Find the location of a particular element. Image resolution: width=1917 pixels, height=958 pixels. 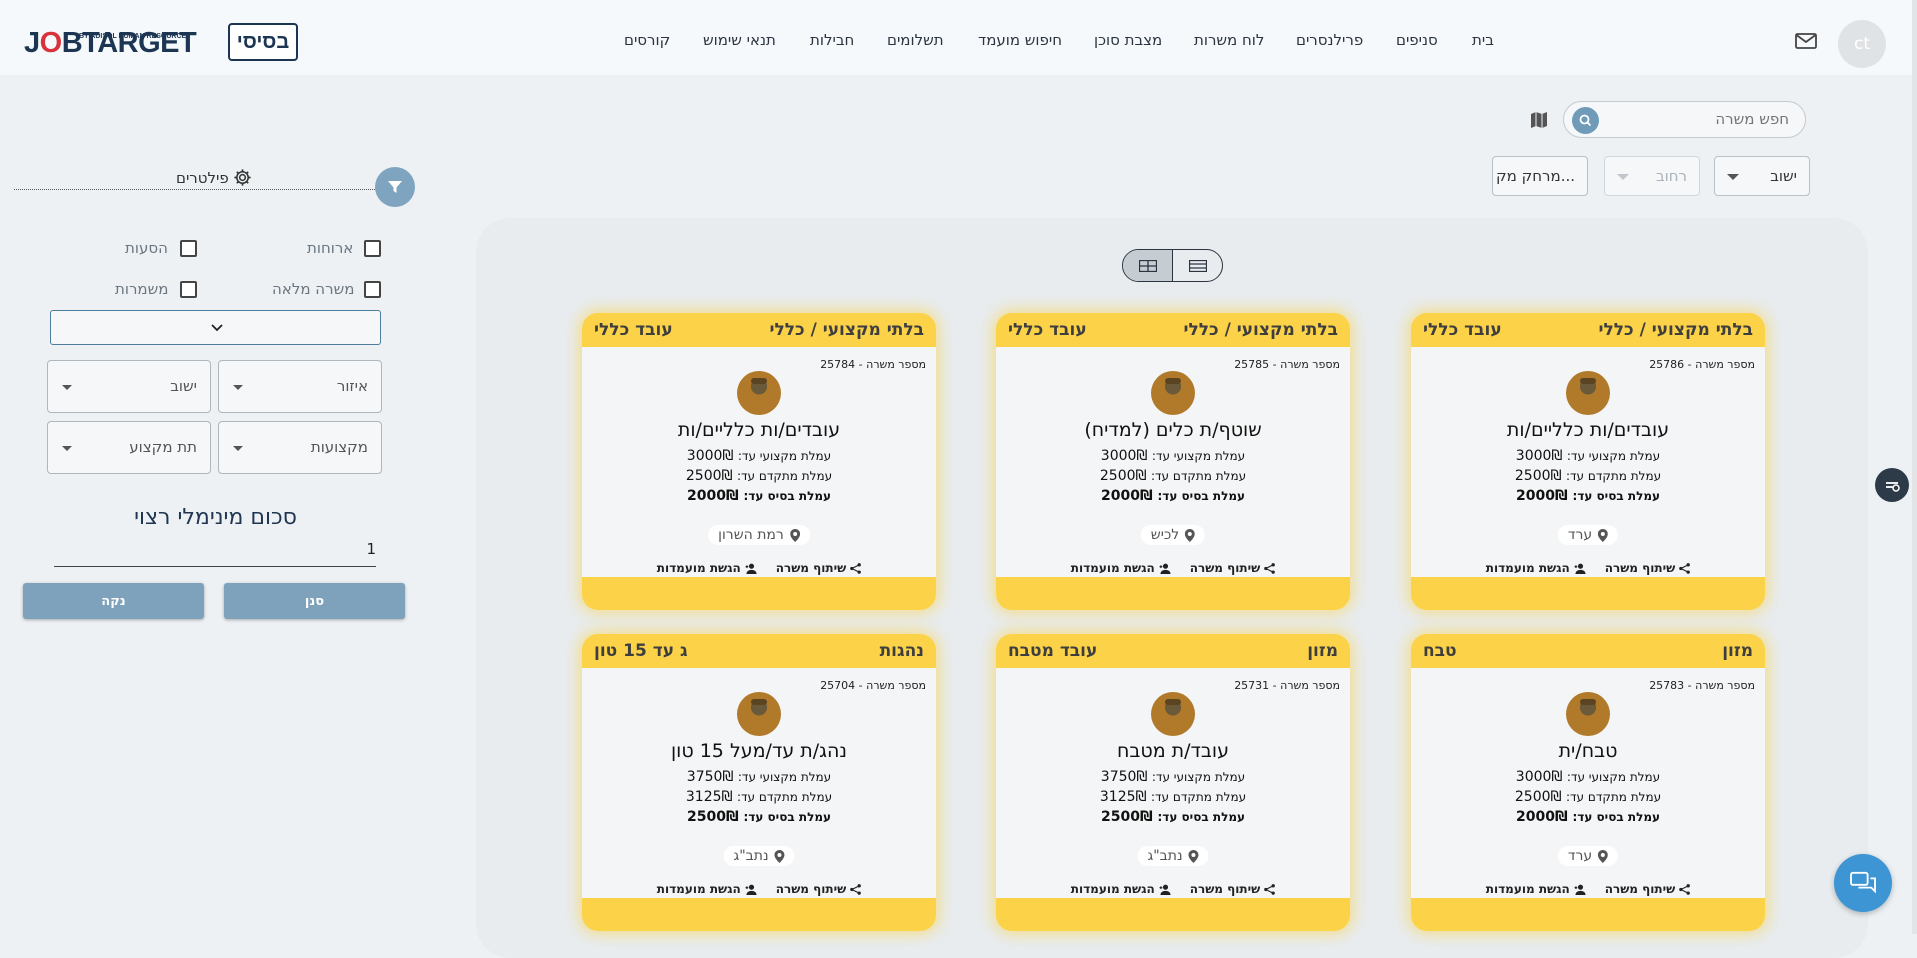

settlement-dropdown: ישוב is located at coordinates (1762, 176).